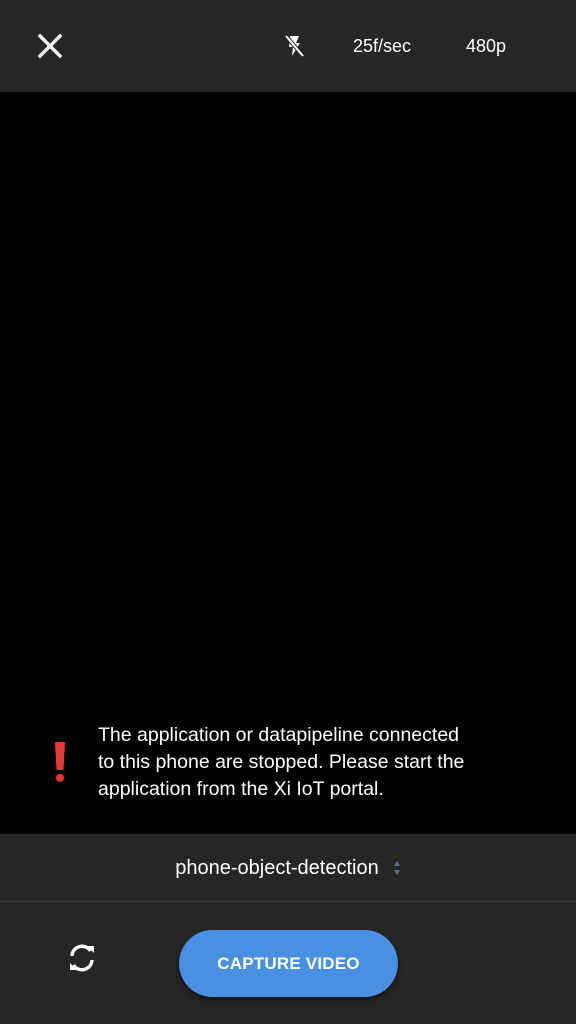 This screenshot has width=576, height=1024. I want to click on flash-off-icon, so click(294, 46).